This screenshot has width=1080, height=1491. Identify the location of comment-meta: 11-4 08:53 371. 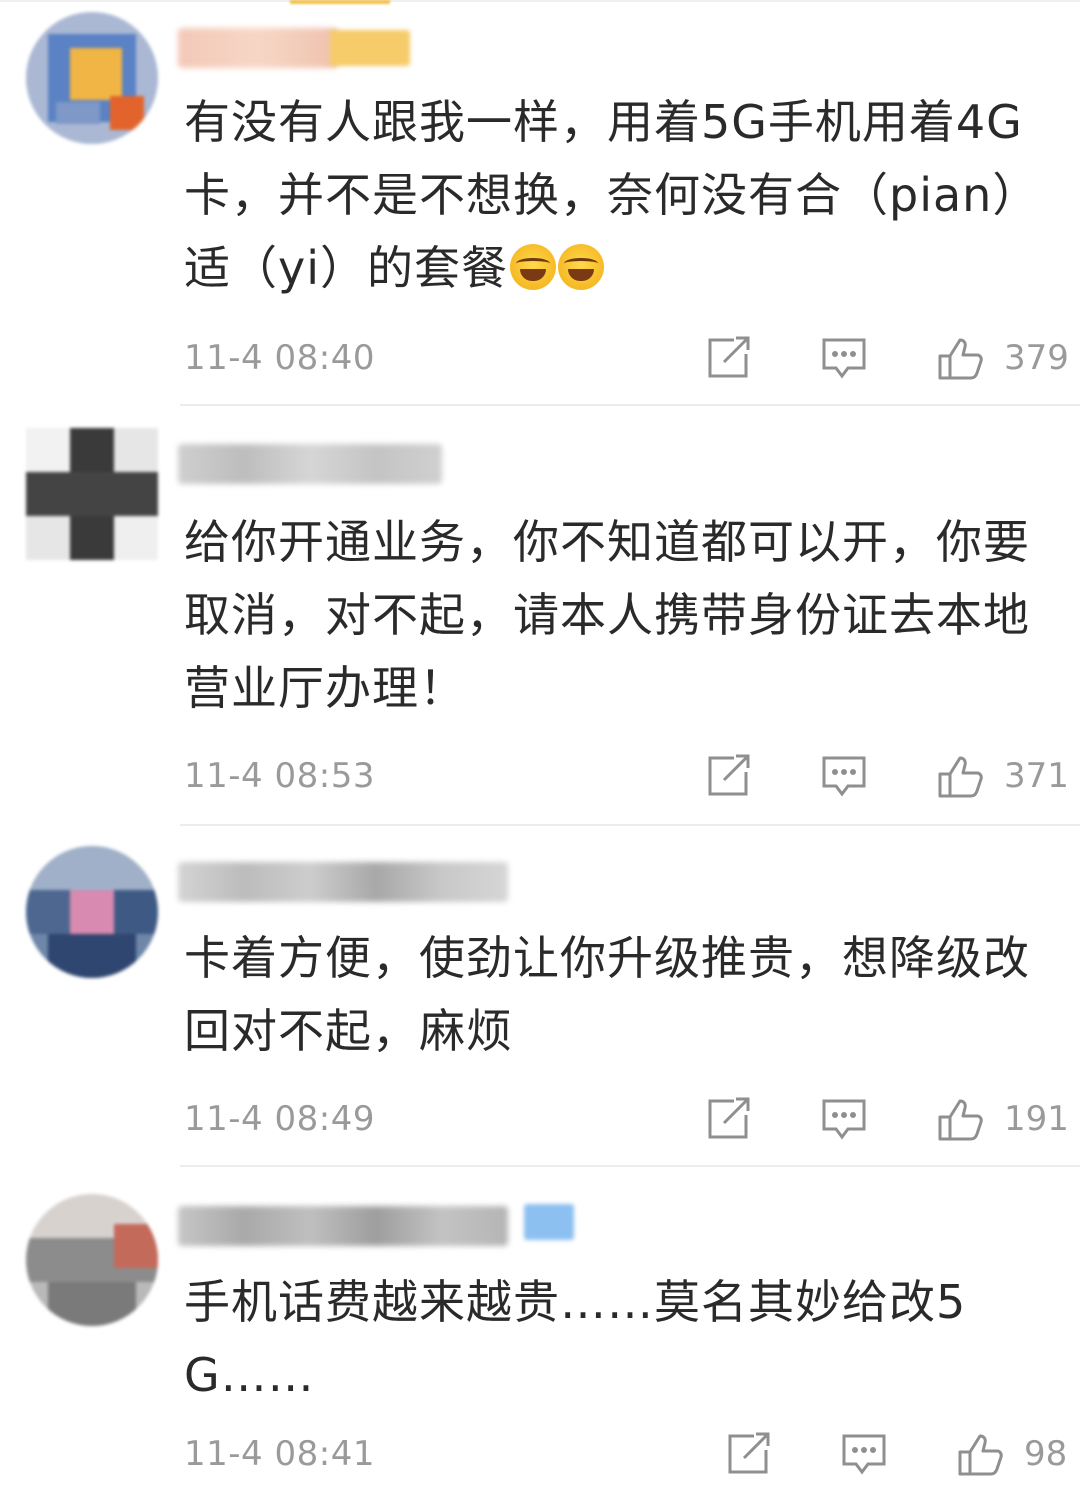
(626, 775).